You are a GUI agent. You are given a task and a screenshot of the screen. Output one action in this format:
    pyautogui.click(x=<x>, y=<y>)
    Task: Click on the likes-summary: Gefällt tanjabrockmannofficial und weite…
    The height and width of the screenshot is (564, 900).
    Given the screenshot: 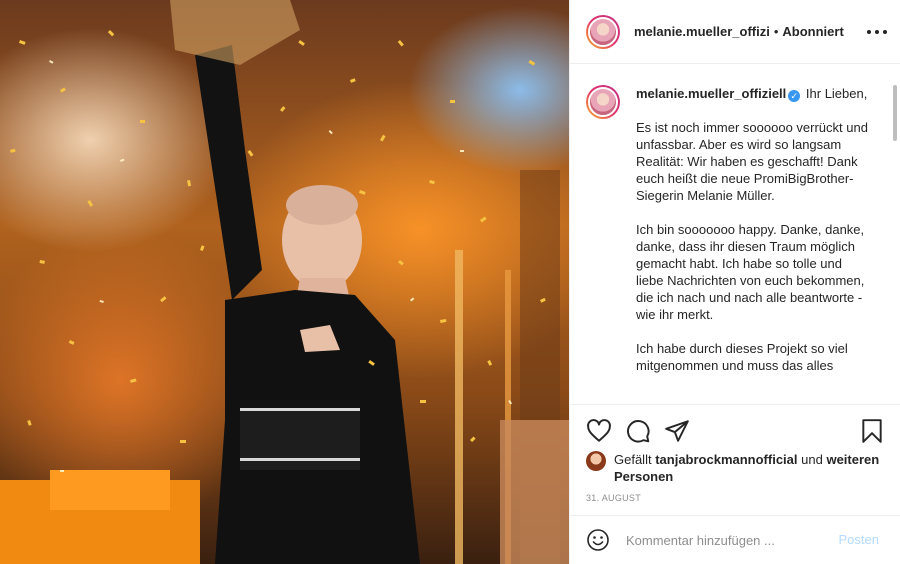 What is the action you would take?
    pyautogui.click(x=736, y=468)
    